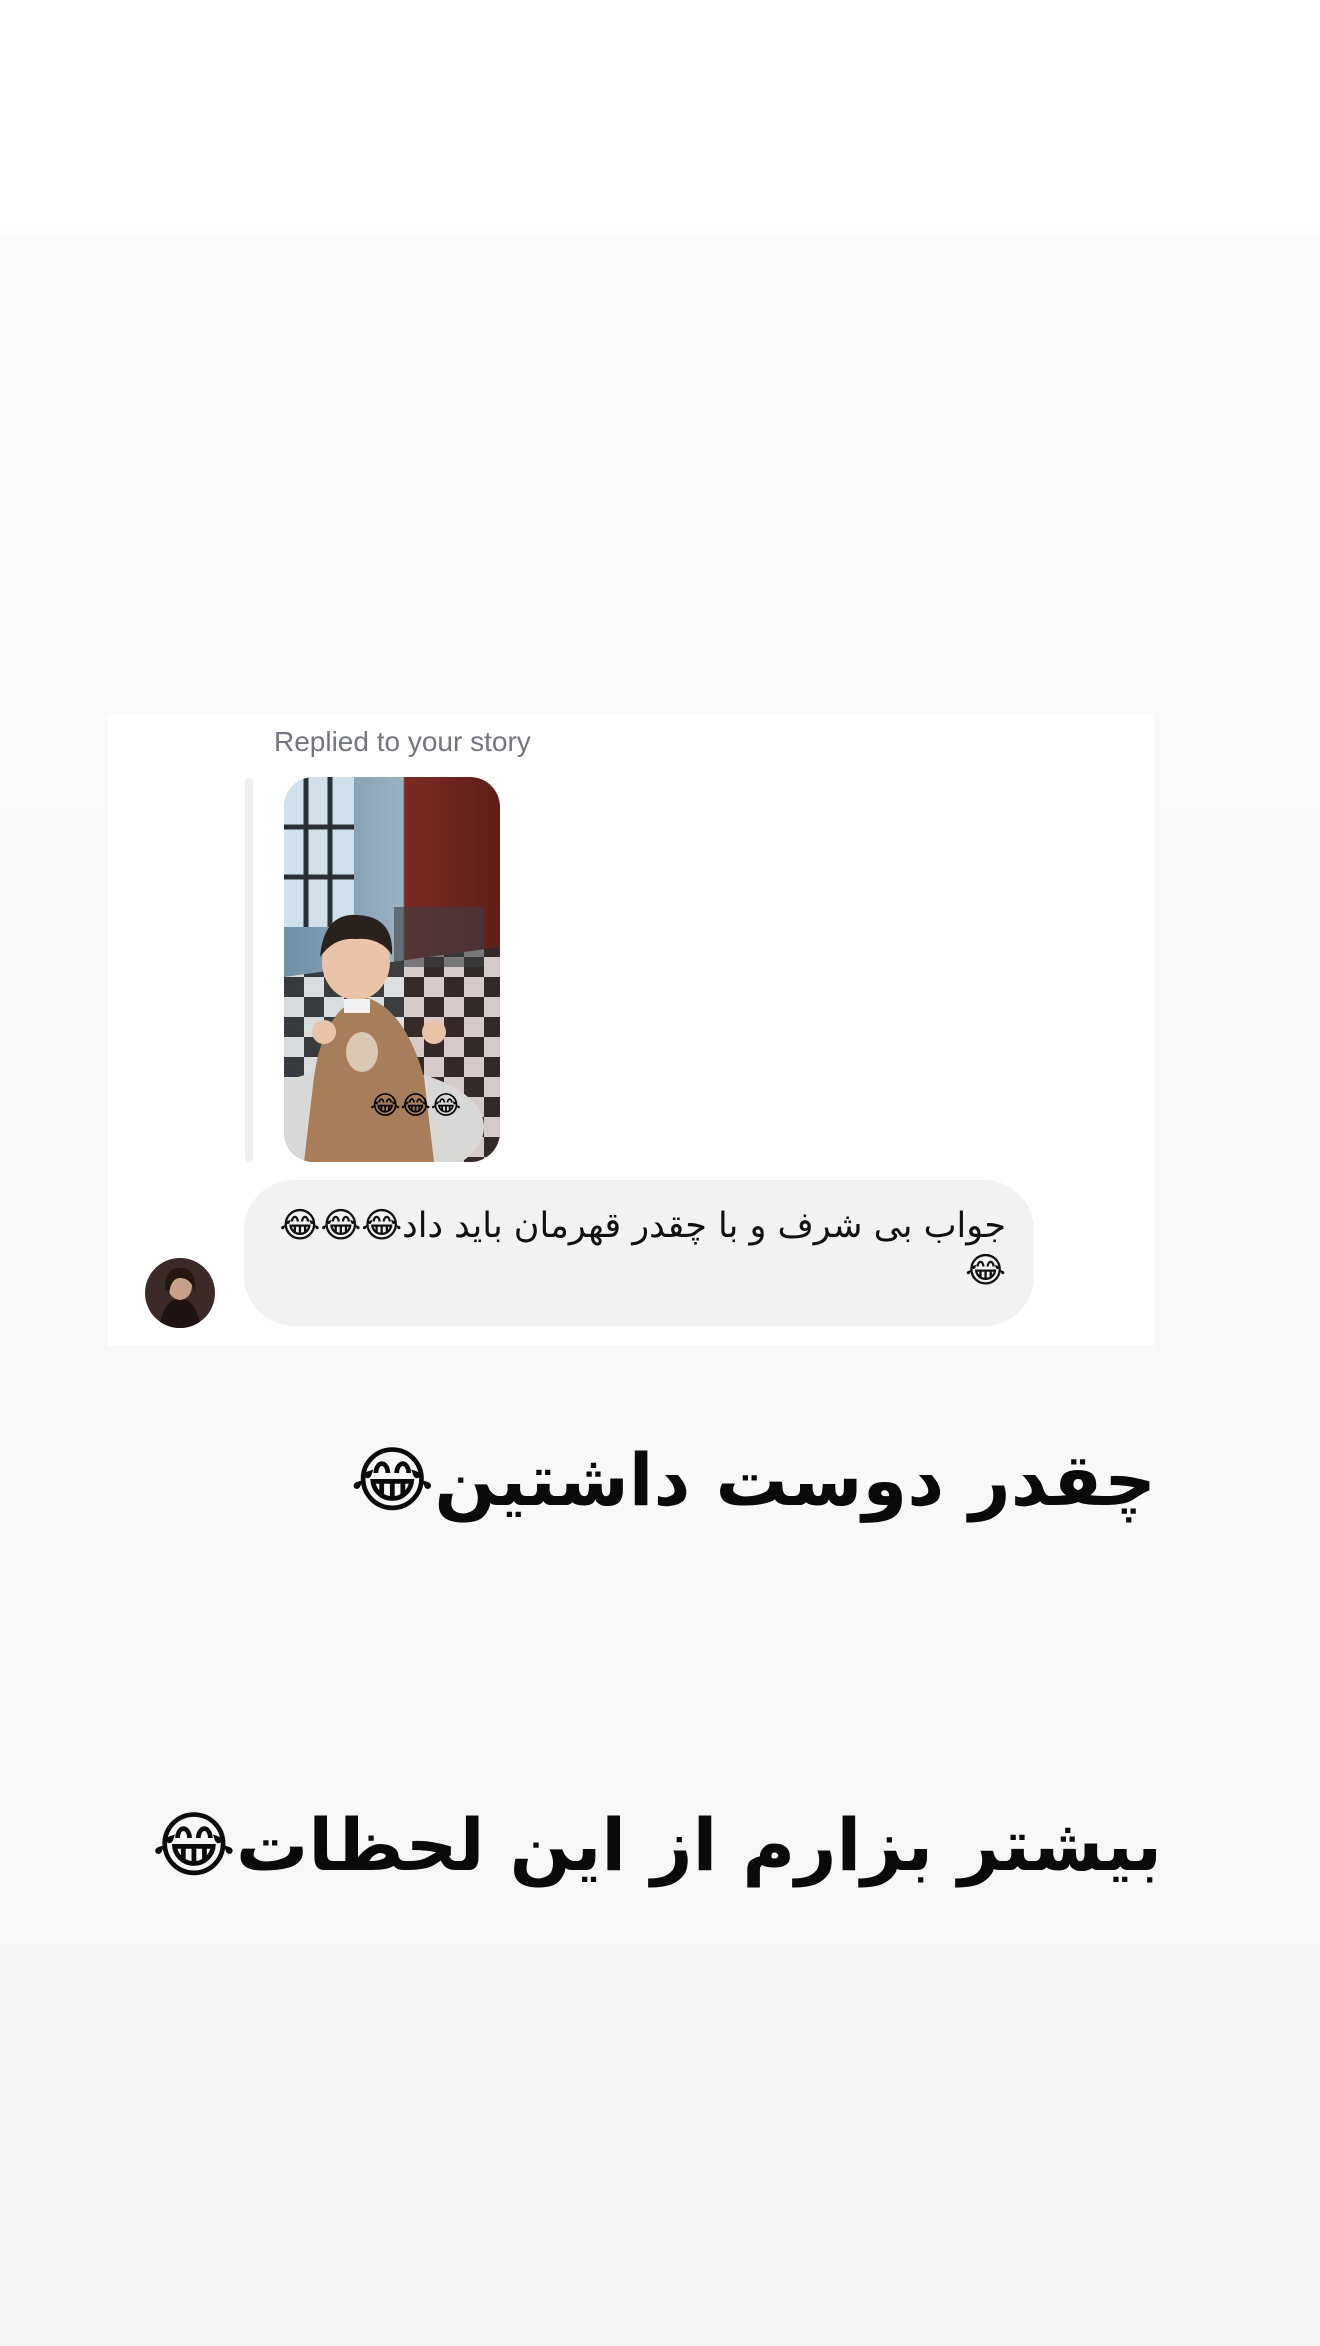 Image resolution: width=1320 pixels, height=2346 pixels. I want to click on thumbnail-emoji-overlay: 😂😂😂, so click(415, 1106).